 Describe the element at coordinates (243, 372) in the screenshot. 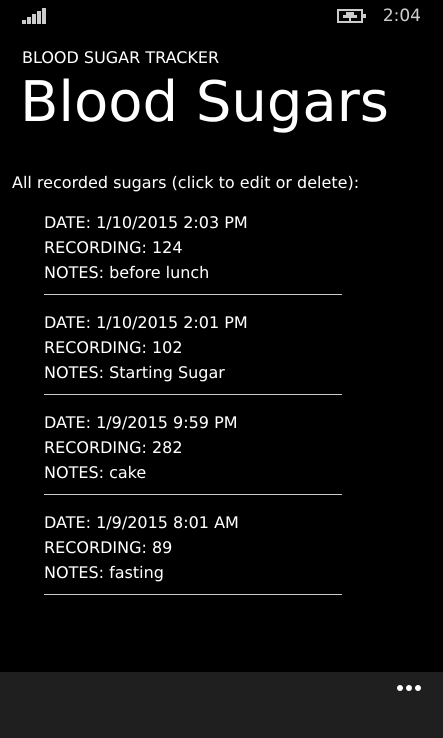

I see `record-notes: NOTES: Starting Sugar` at that location.